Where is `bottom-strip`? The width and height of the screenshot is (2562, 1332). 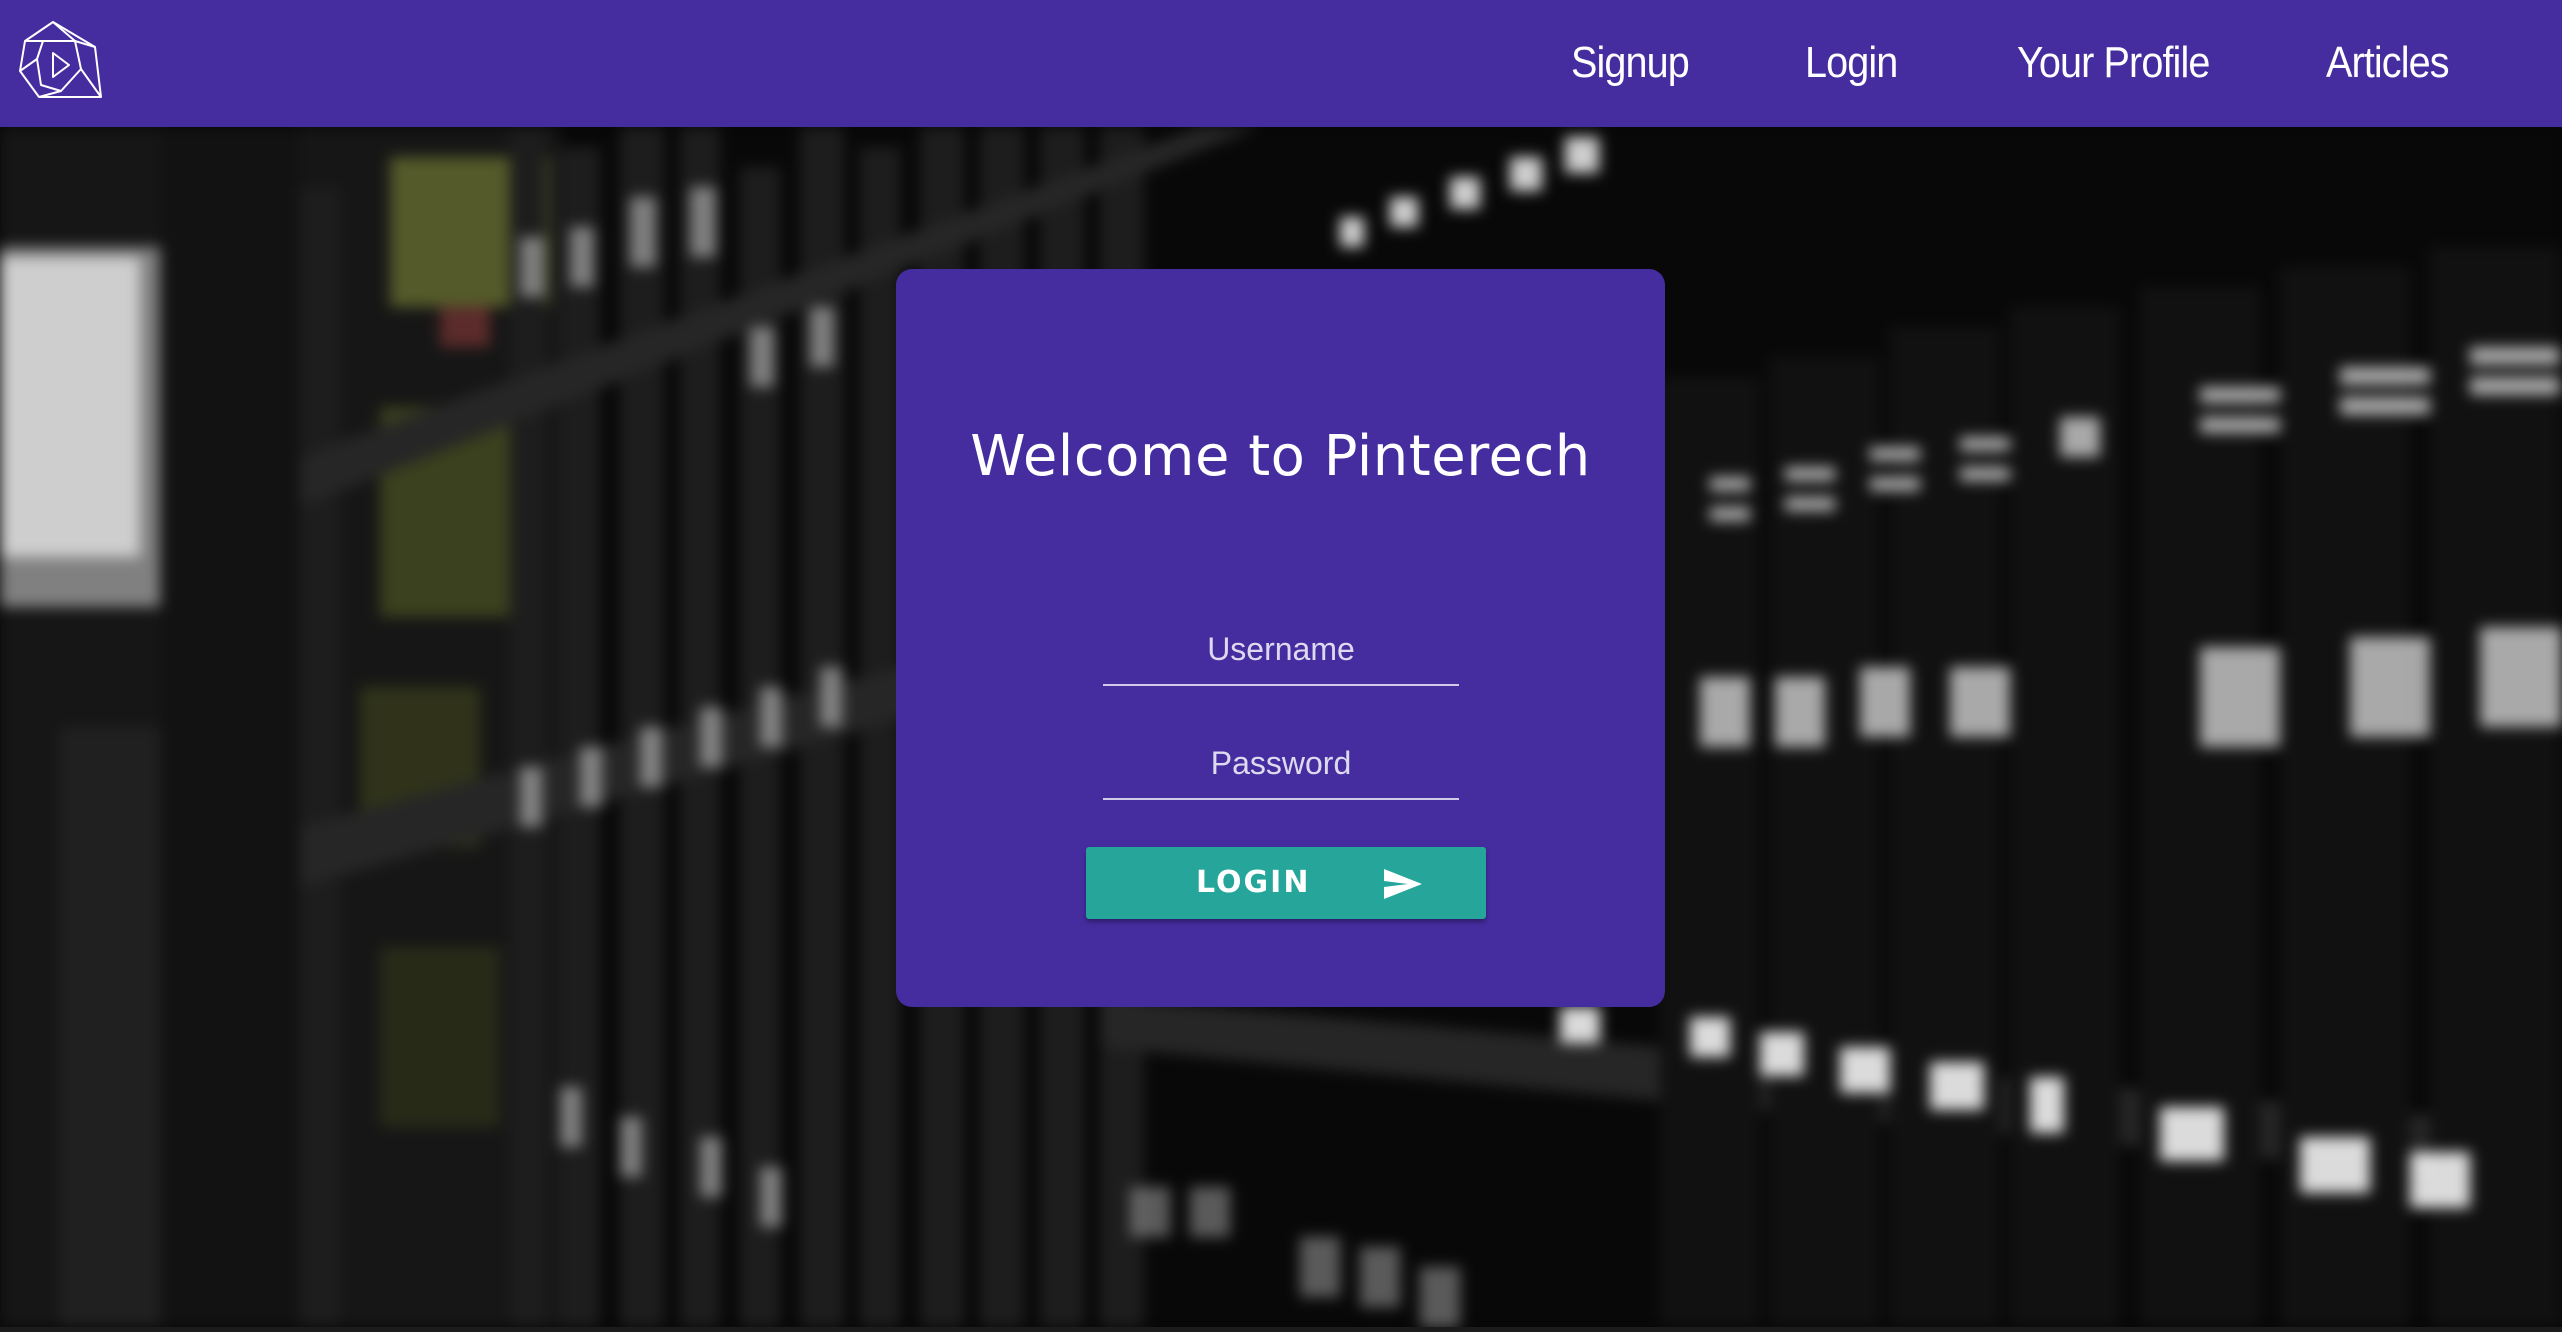
bottom-strip is located at coordinates (1281, 1329).